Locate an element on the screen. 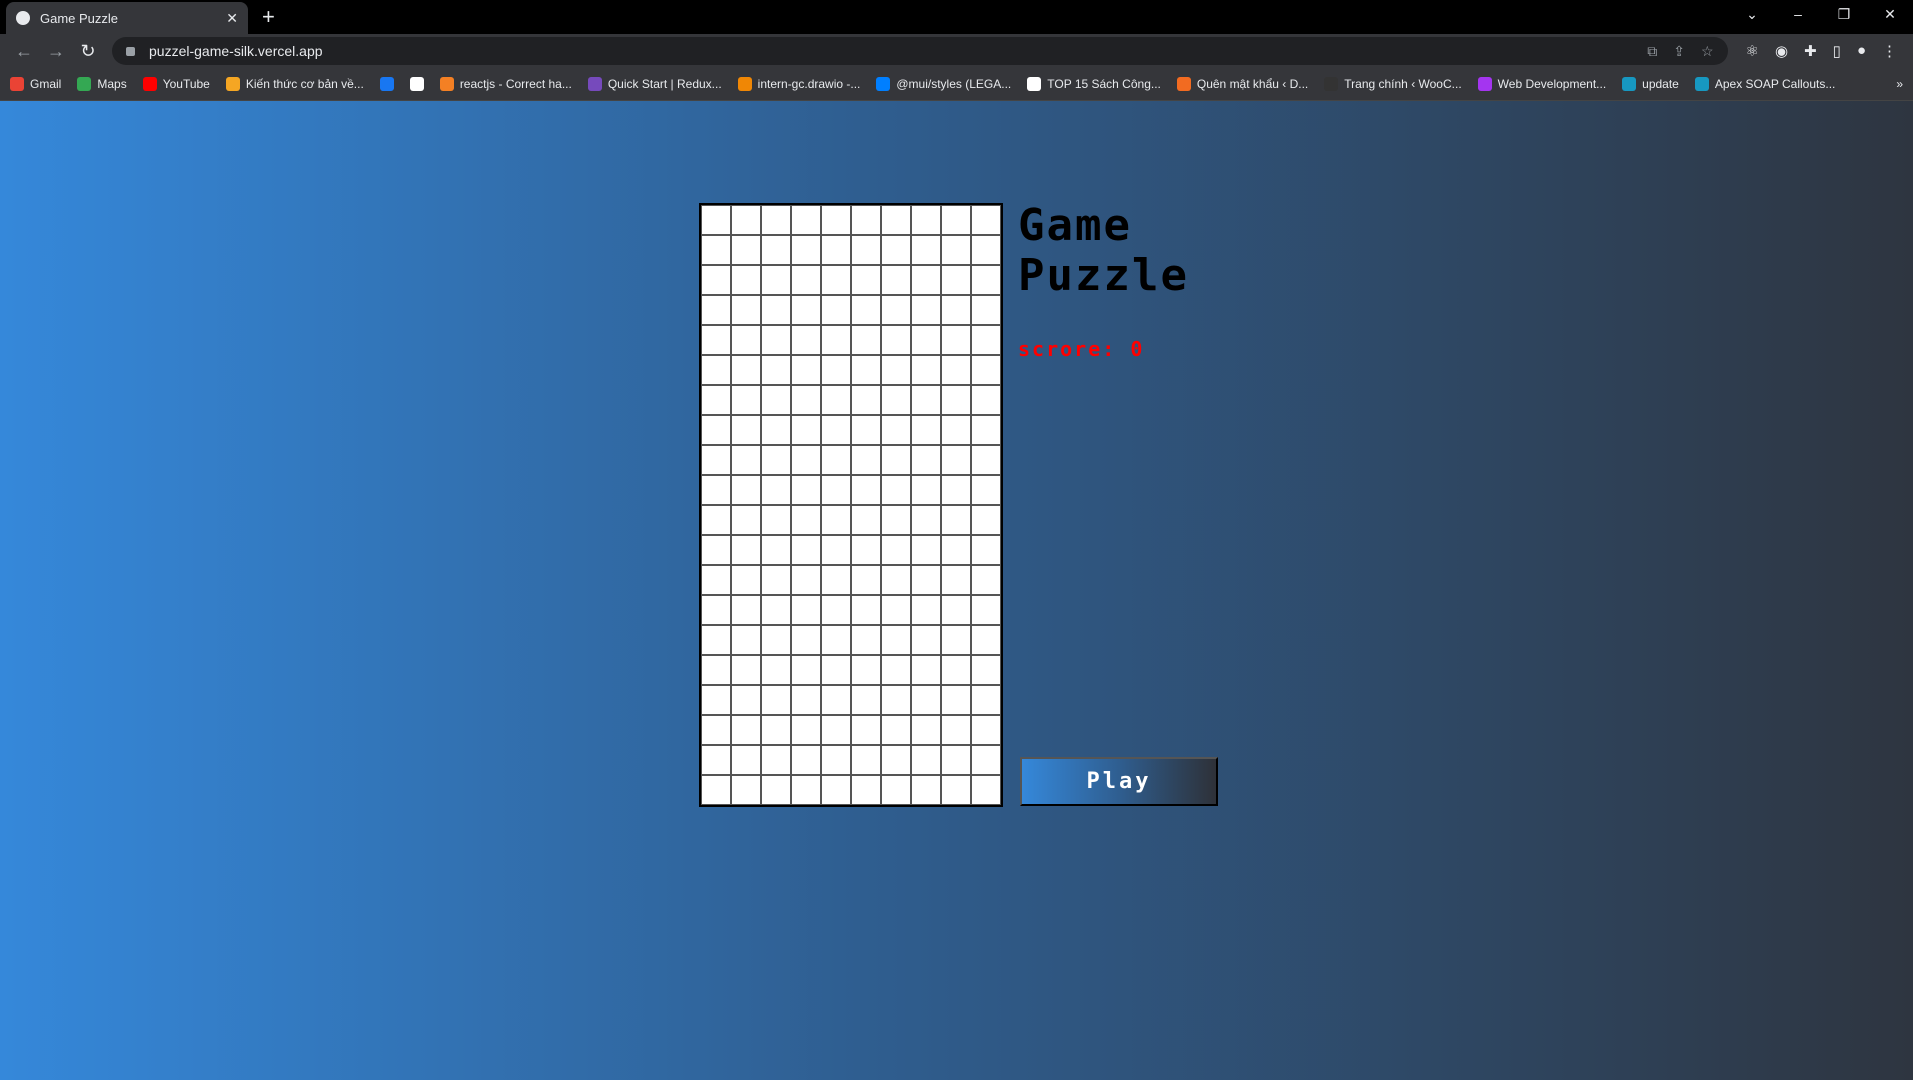 The image size is (1913, 1080). bookmark-item: YouTube is located at coordinates (176, 84).